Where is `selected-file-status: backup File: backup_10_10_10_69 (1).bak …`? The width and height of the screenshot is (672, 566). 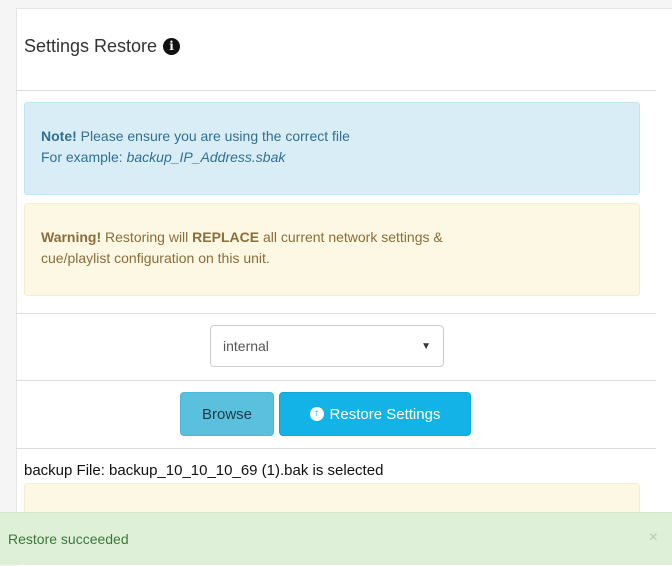
selected-file-status: backup File: backup_10_10_10_69 (1).bak … is located at coordinates (204, 470).